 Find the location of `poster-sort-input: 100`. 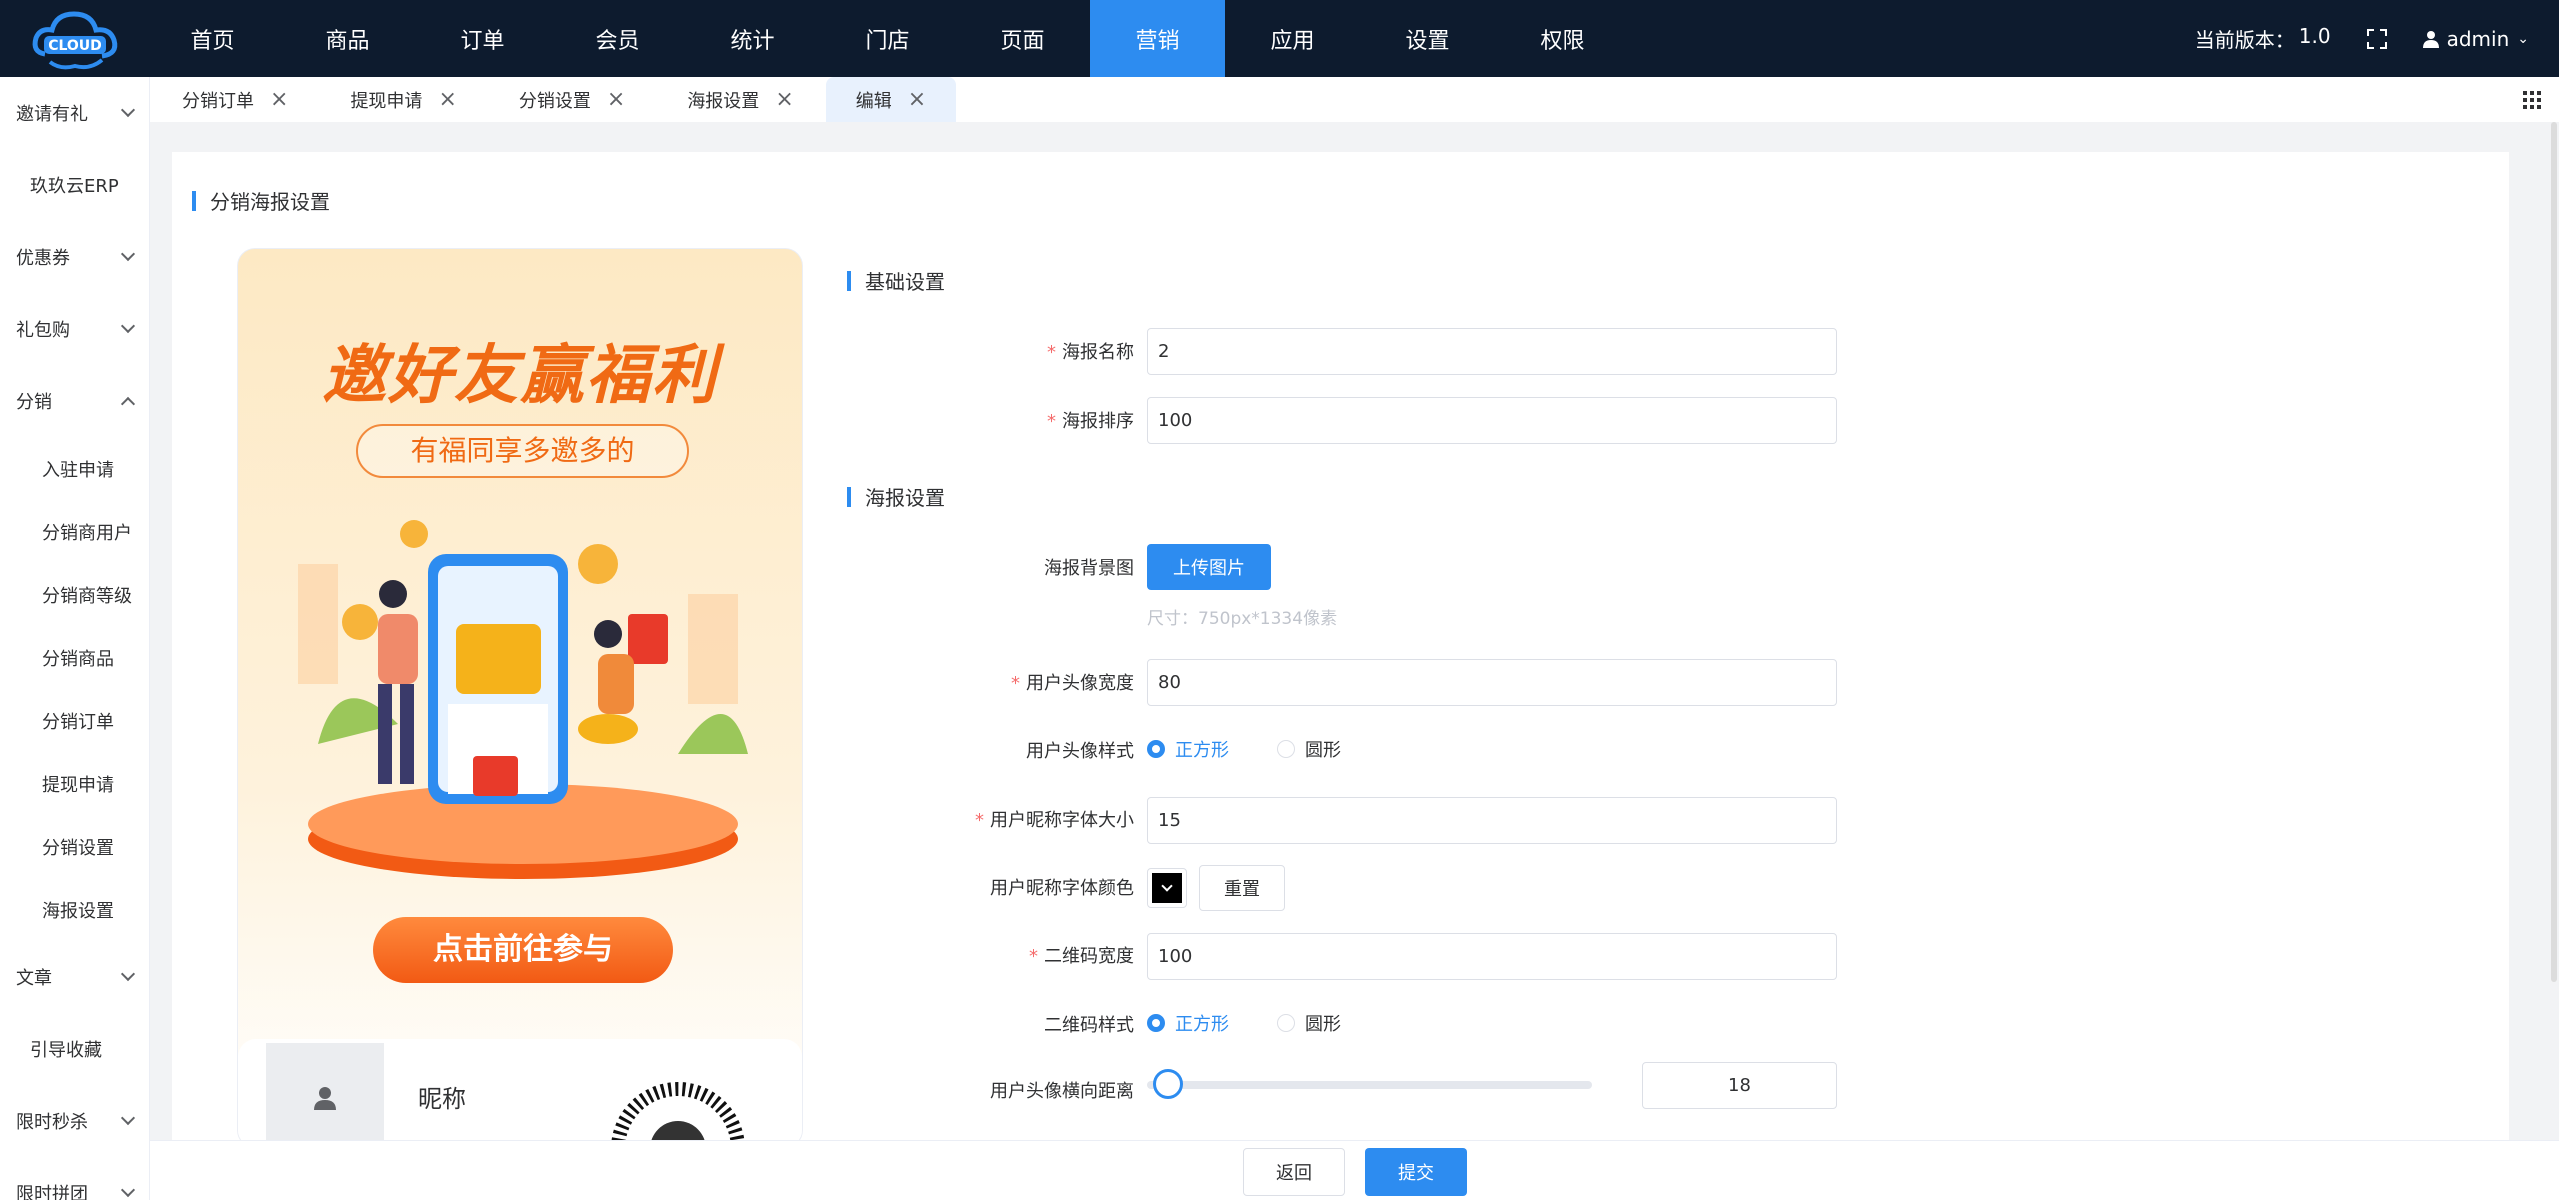

poster-sort-input: 100 is located at coordinates (1492, 420).